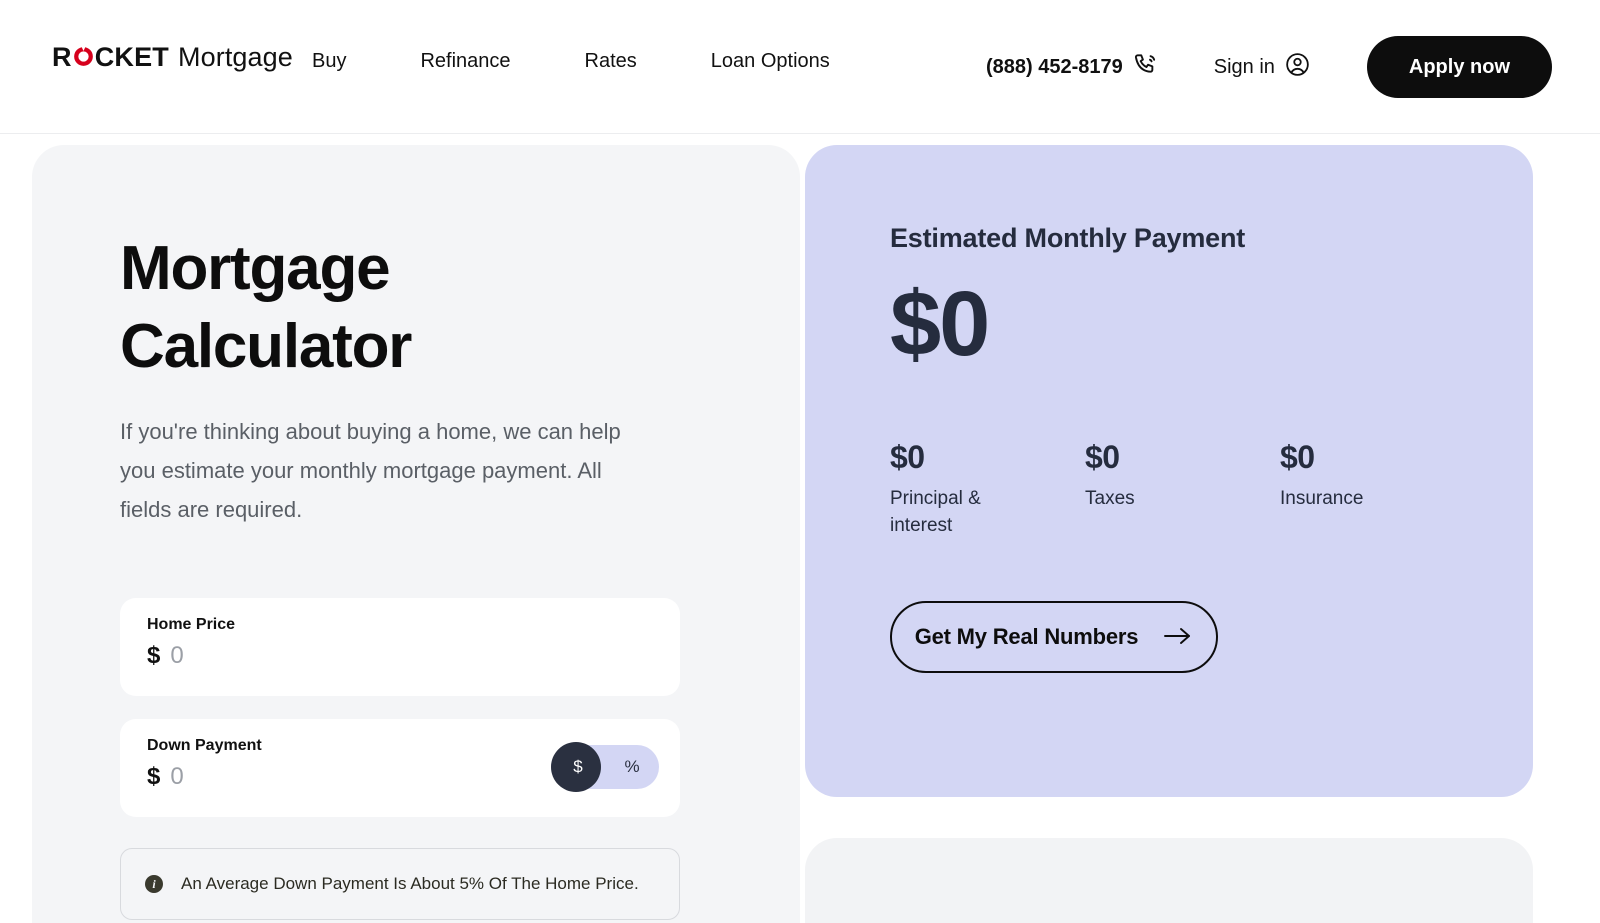  I want to click on home-price-input: 0, so click(176, 656).